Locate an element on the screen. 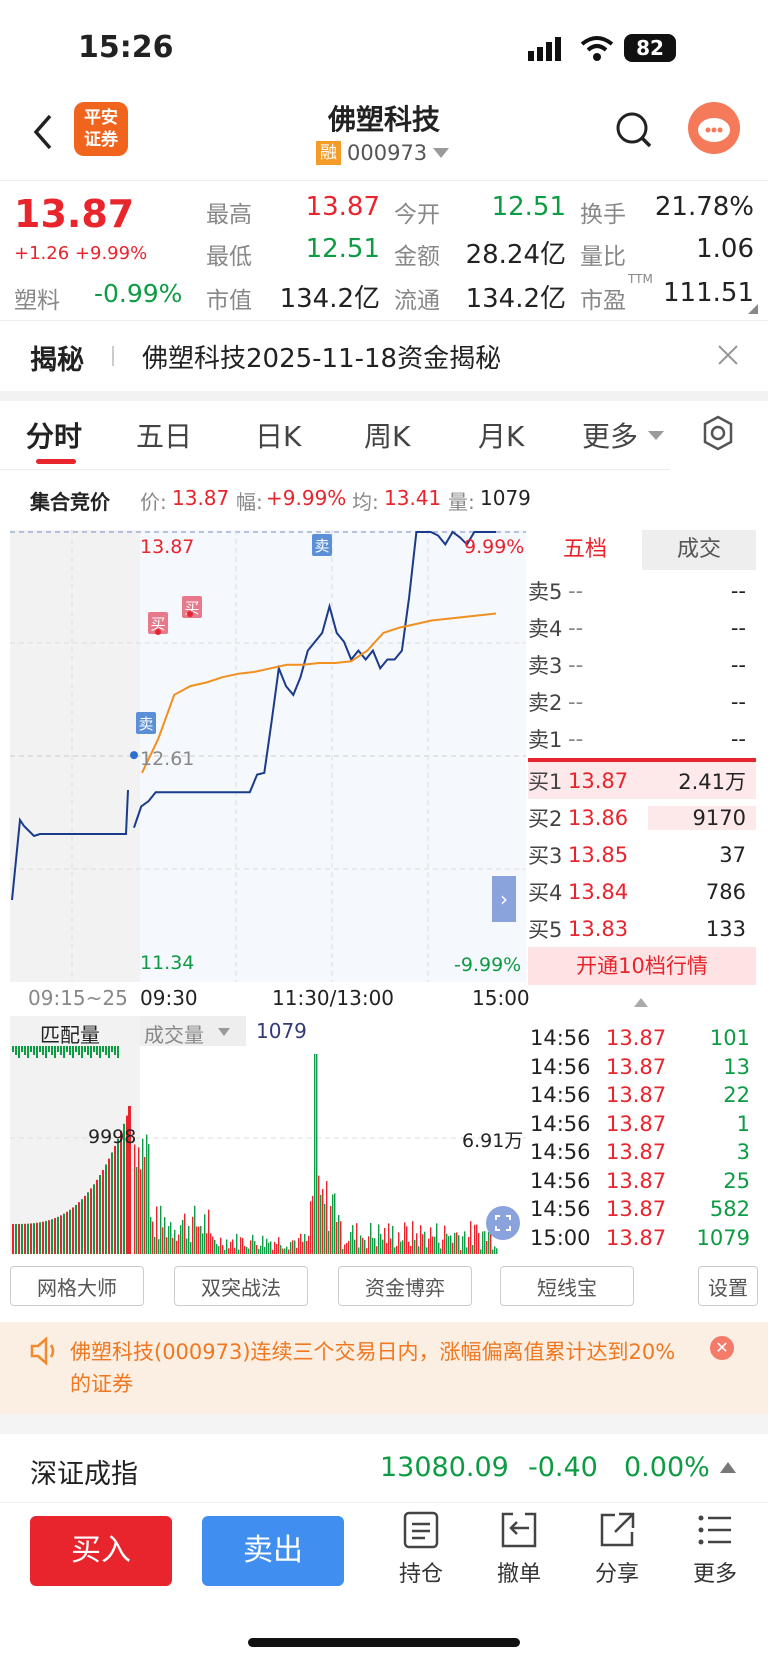 The height and width of the screenshot is (1663, 768). bid-row-4: 买4 13.84 786 is located at coordinates (642, 891).